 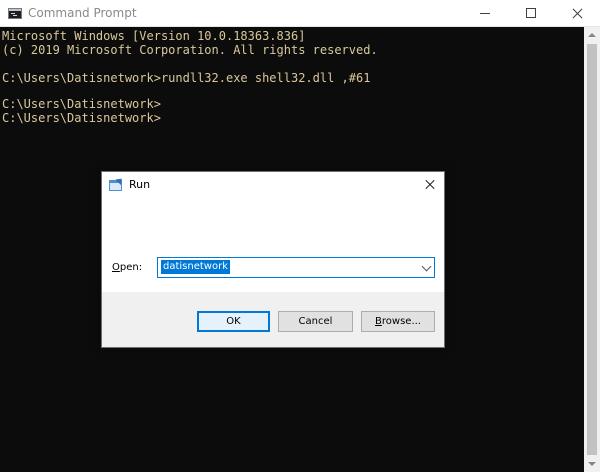 What do you see at coordinates (127, 267) in the screenshot?
I see `open-label: Open:` at bounding box center [127, 267].